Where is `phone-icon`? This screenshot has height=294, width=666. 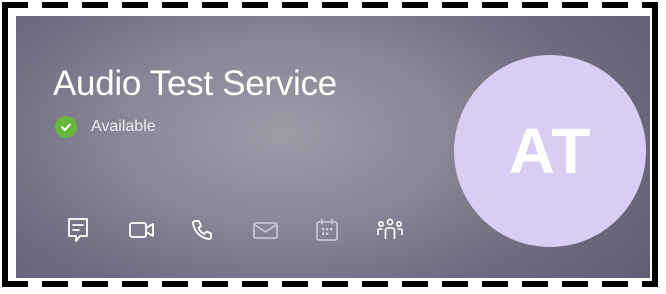 phone-icon is located at coordinates (202, 230).